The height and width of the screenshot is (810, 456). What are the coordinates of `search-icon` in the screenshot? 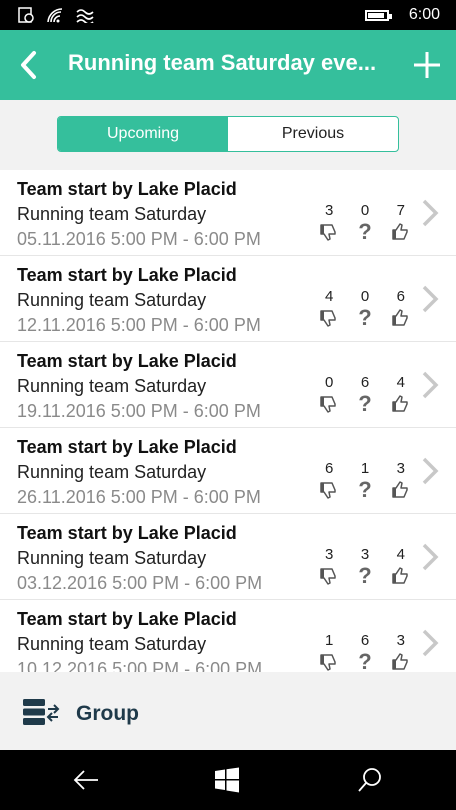 It's located at (369, 780).